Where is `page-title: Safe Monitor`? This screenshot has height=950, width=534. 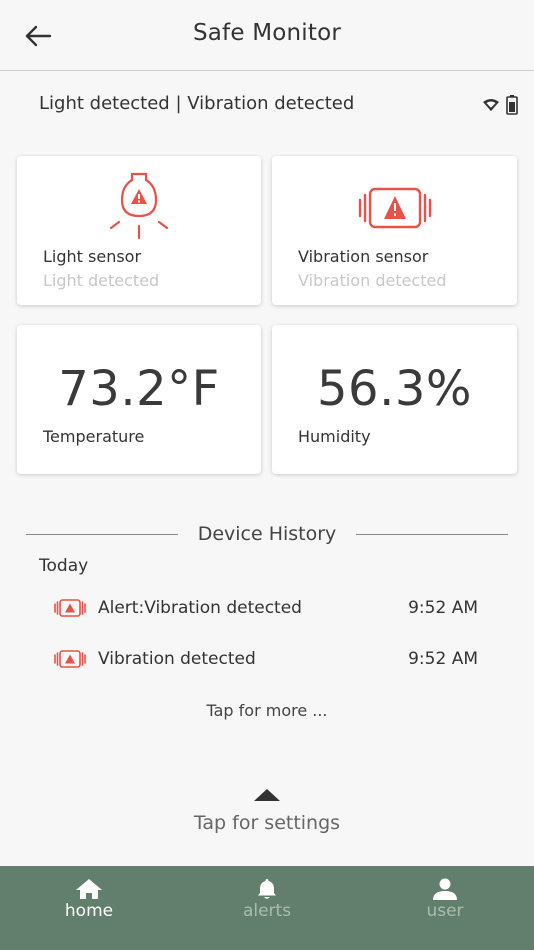
page-title: Safe Monitor is located at coordinates (267, 33).